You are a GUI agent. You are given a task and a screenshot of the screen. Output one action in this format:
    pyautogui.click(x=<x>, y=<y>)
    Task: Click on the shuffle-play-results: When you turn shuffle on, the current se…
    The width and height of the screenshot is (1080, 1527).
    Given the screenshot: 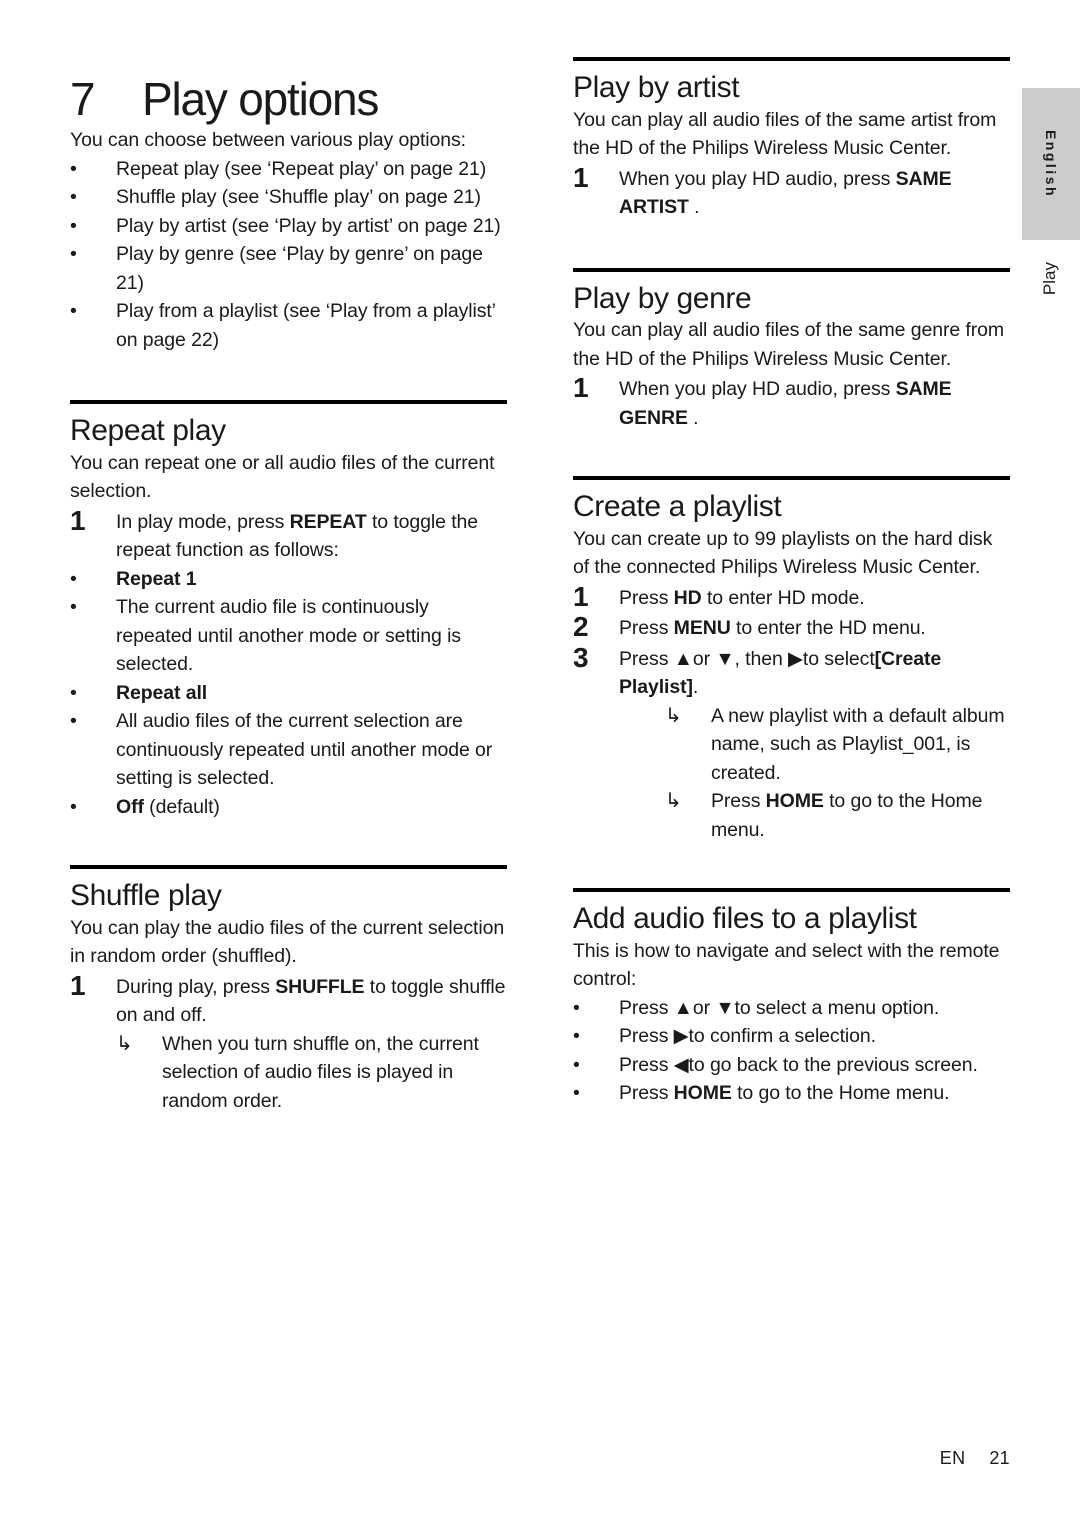 What is the action you would take?
    pyautogui.click(x=288, y=1073)
    